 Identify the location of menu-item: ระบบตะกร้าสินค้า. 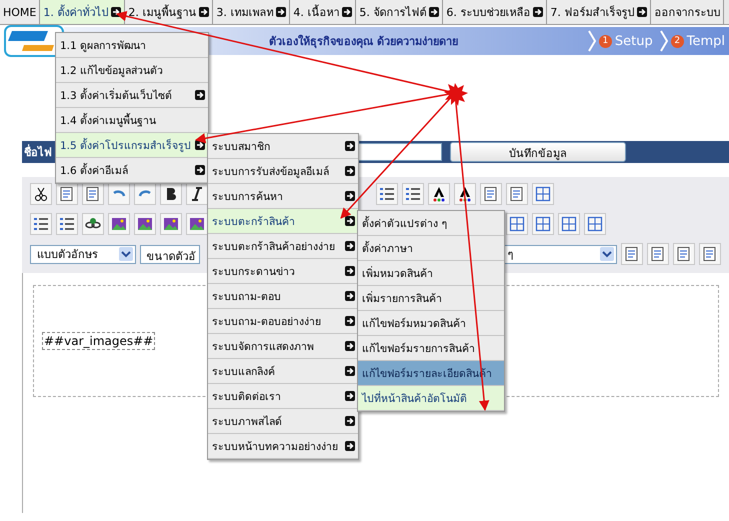
(283, 221).